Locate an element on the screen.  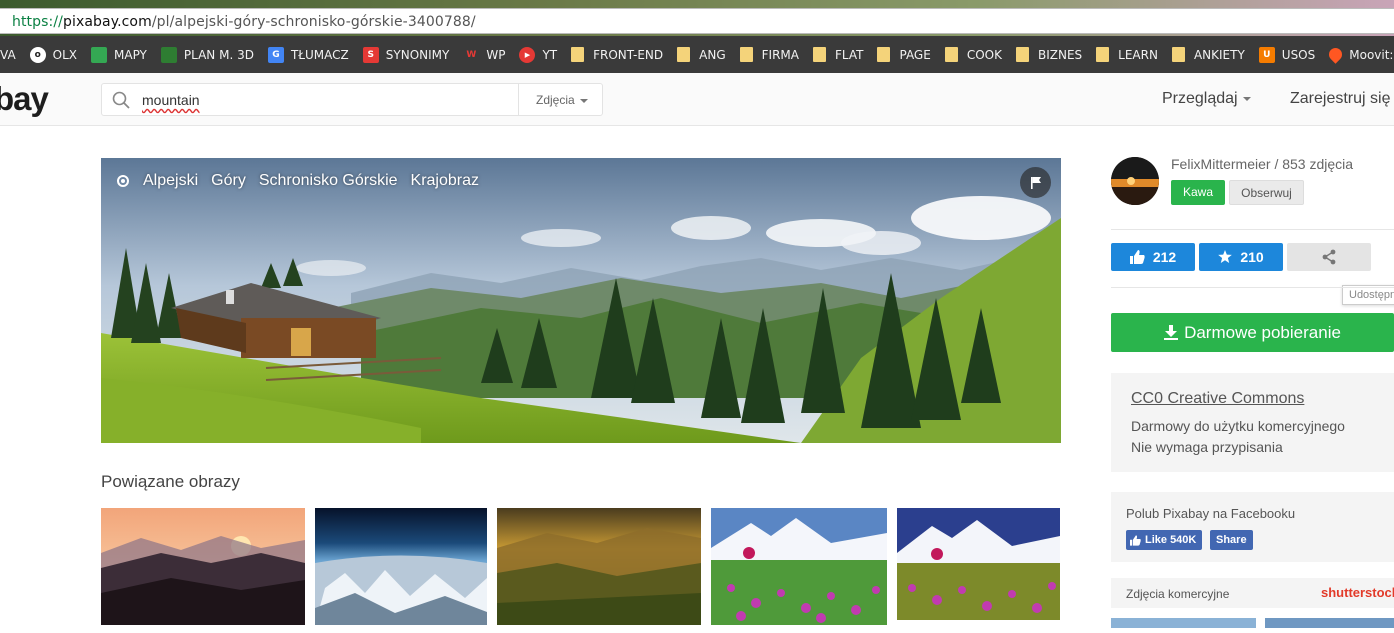
bookmark-item: Moovit: Komunikac is located at coordinates (1360, 54).